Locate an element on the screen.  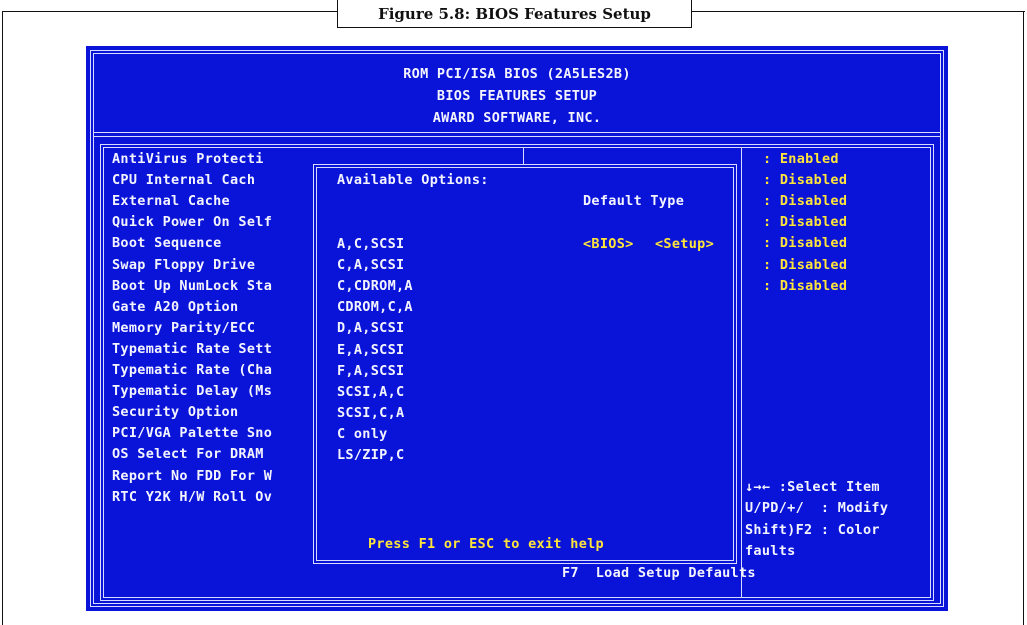
setting-label: RTC Y2K H/W Roll Ov is located at coordinates (192, 497).